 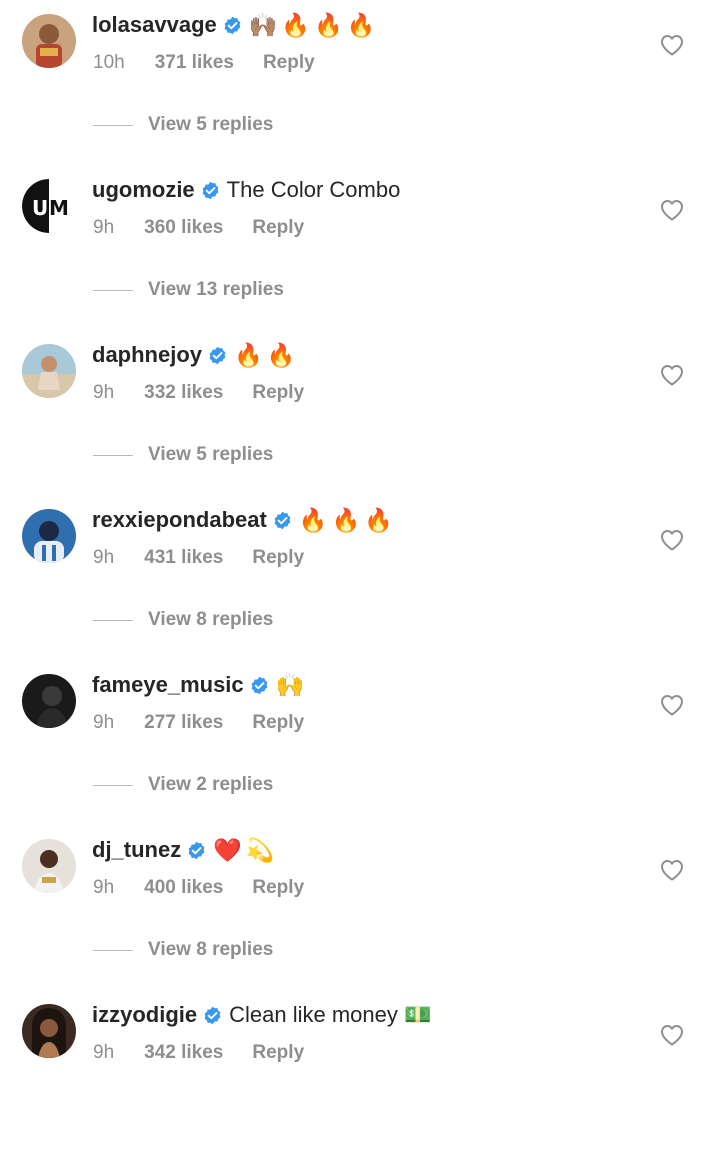 What do you see at coordinates (59, 208) in the screenshot?
I see `svg-text: M` at bounding box center [59, 208].